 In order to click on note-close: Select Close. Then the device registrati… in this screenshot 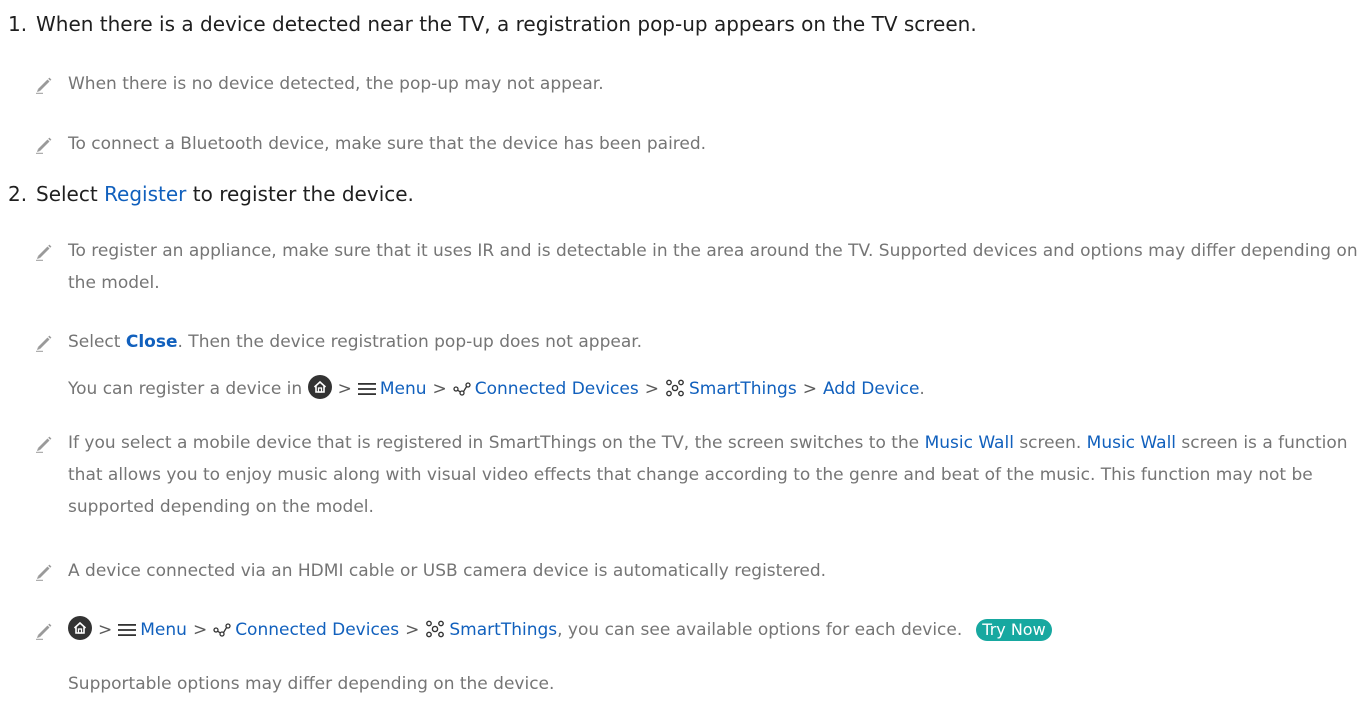, I will do `click(718, 342)`.